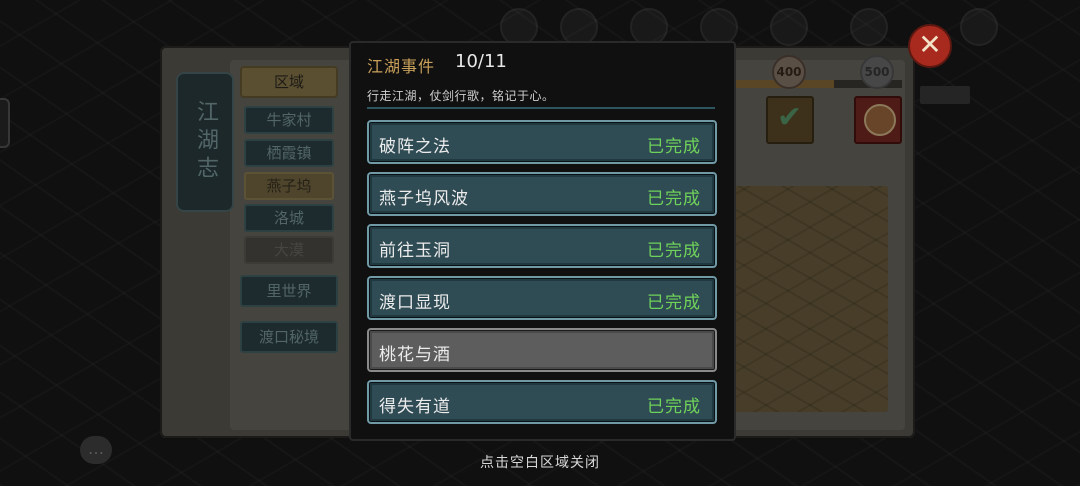 Image resolution: width=1080 pixels, height=486 pixels. Describe the element at coordinates (542, 142) in the screenshot. I see `event-row: 破阵之法 已完成` at that location.